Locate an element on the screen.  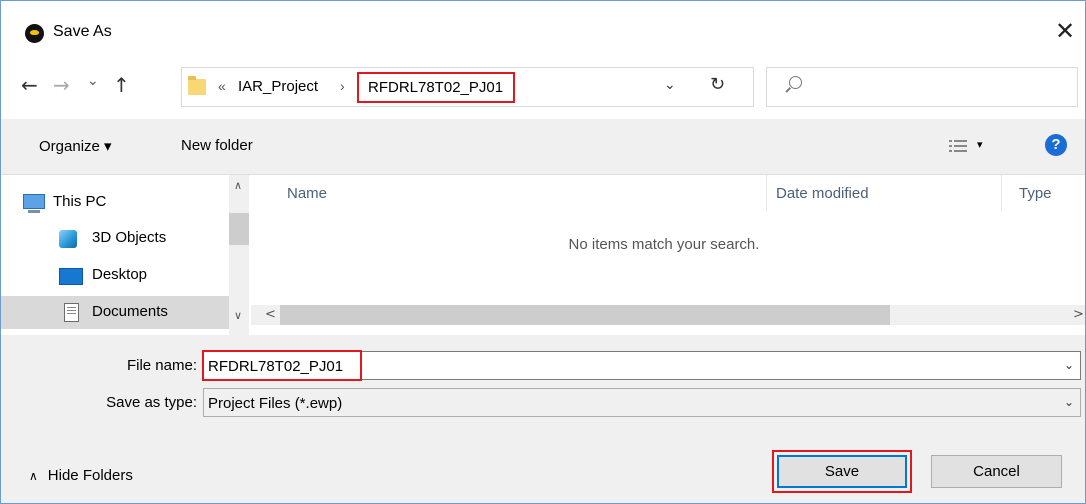
this-pc-icon is located at coordinates (34, 203).